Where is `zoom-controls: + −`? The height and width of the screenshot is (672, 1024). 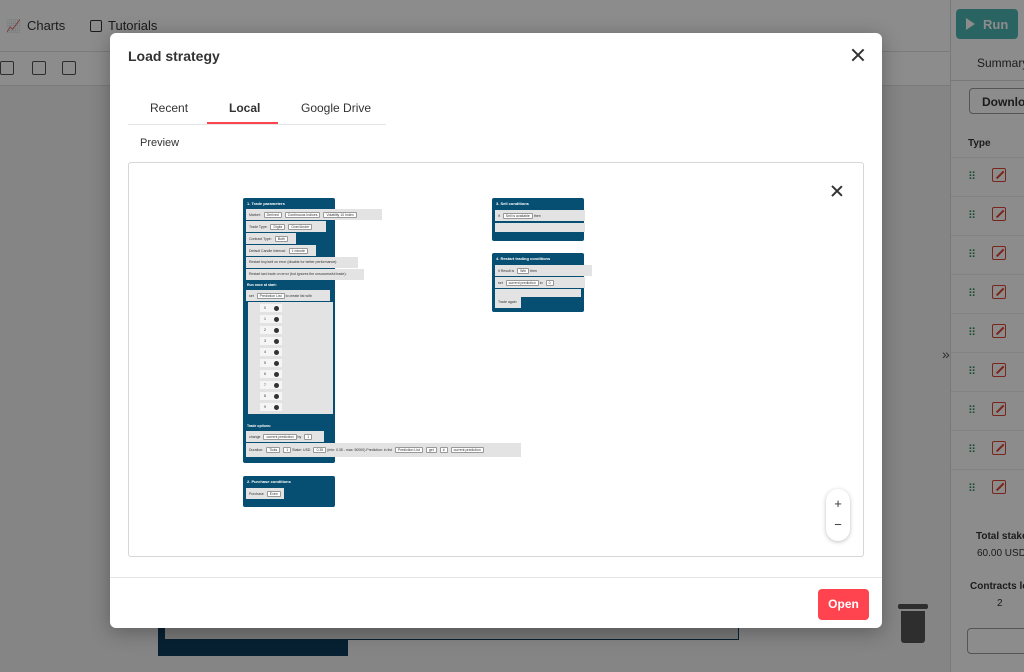 zoom-controls: + − is located at coordinates (838, 515).